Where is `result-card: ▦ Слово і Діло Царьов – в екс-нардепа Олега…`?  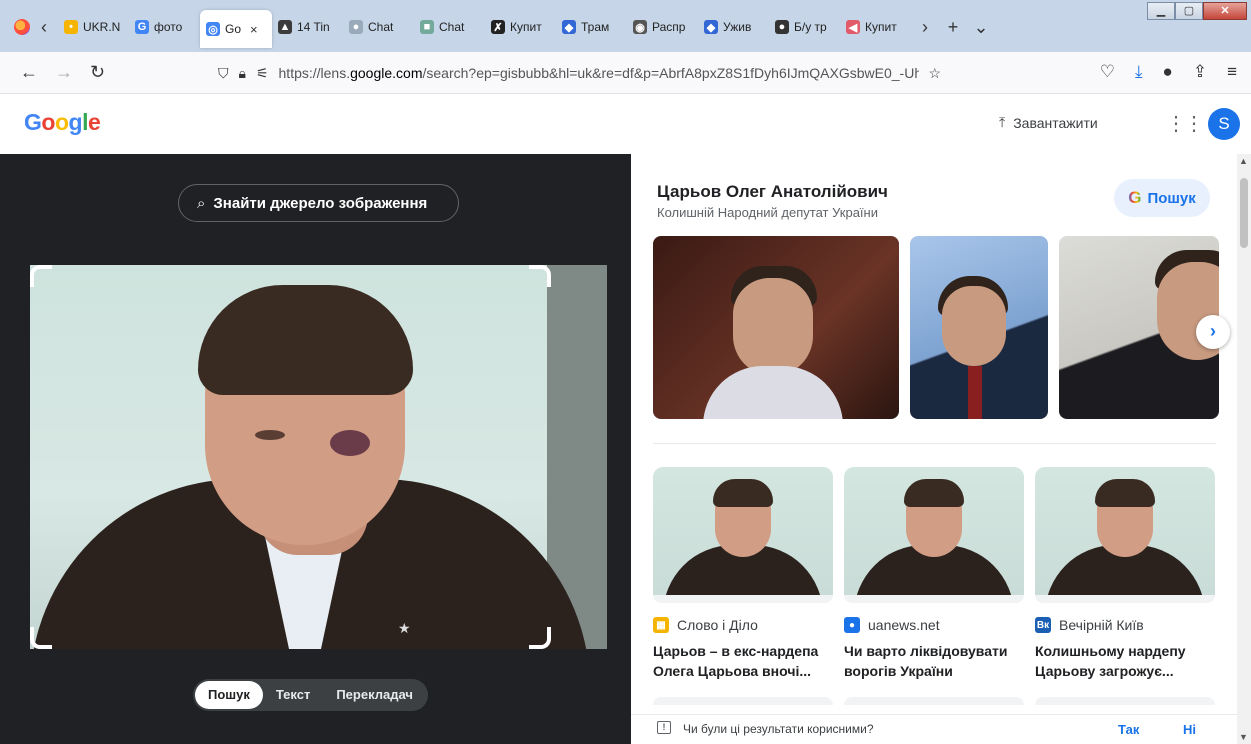
result-card: ▦ Слово і Діло Царьов – в екс-нардепа Олега… is located at coordinates (743, 574).